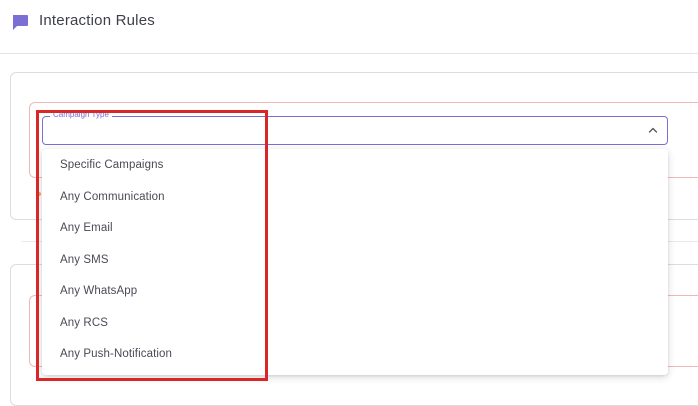 This screenshot has height=406, width=698. Describe the element at coordinates (97, 20) in the screenshot. I see `page-title: Interaction Rules` at that location.